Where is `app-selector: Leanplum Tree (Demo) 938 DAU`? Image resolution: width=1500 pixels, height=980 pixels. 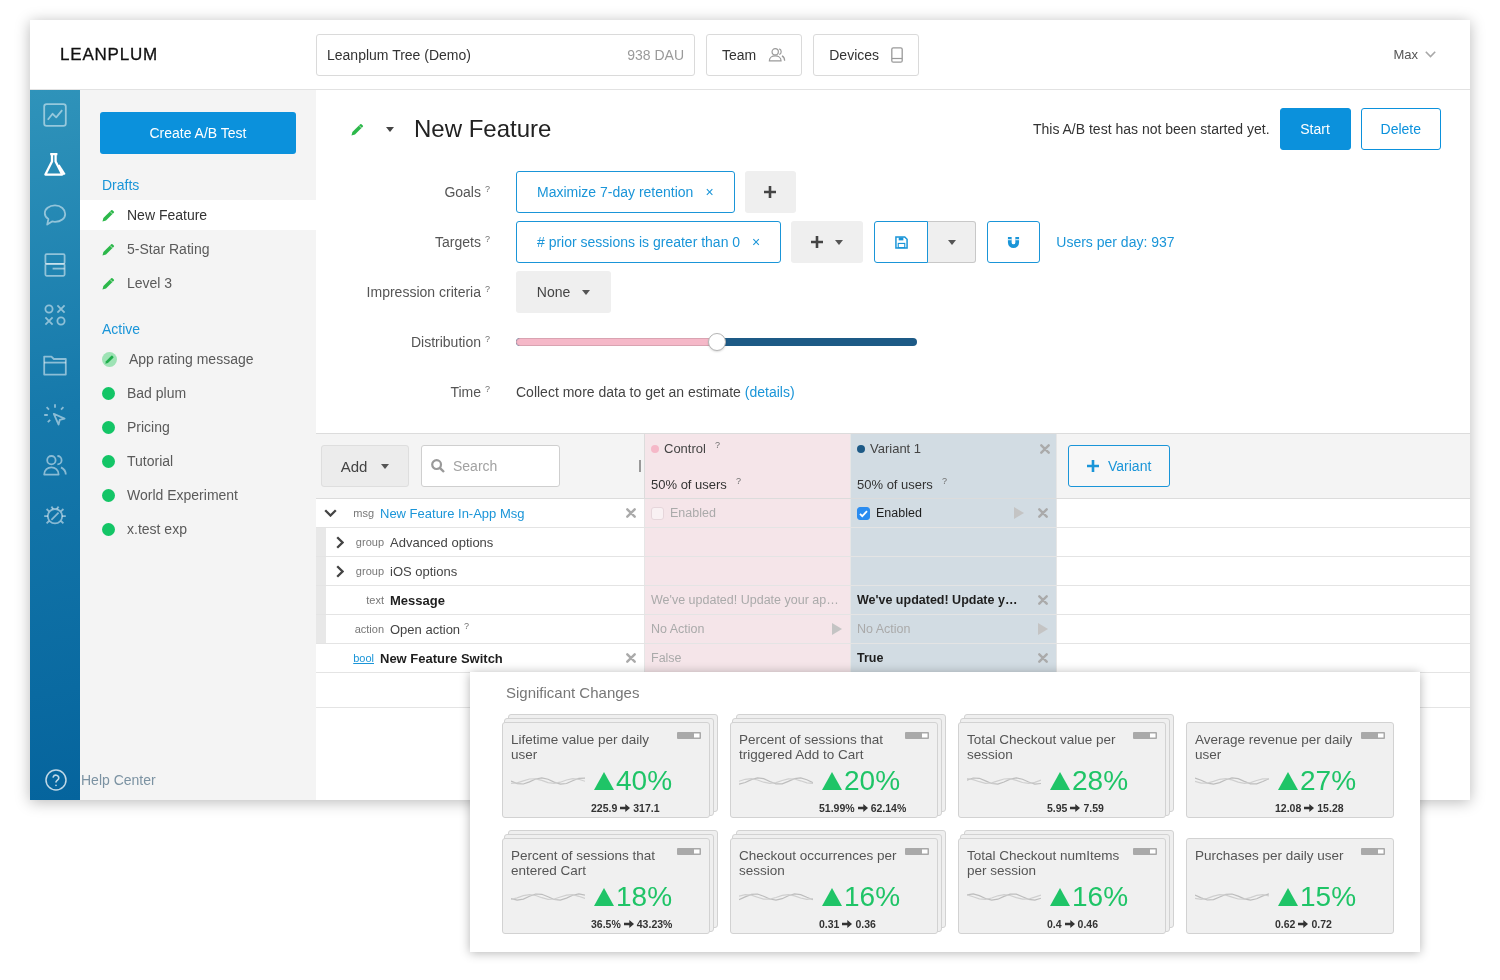
app-selector: Leanplum Tree (Demo) 938 DAU is located at coordinates (505, 54).